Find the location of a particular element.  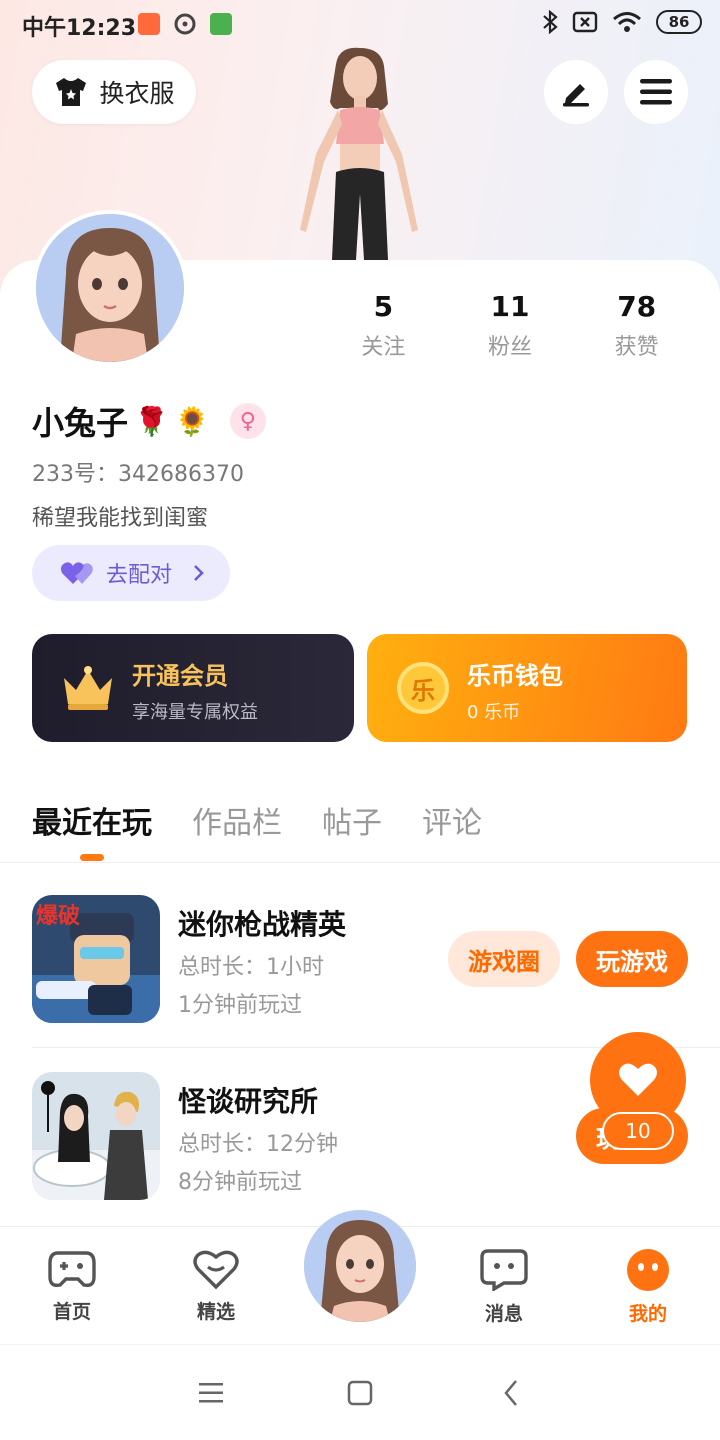

wifi-icon is located at coordinates (627, 22).